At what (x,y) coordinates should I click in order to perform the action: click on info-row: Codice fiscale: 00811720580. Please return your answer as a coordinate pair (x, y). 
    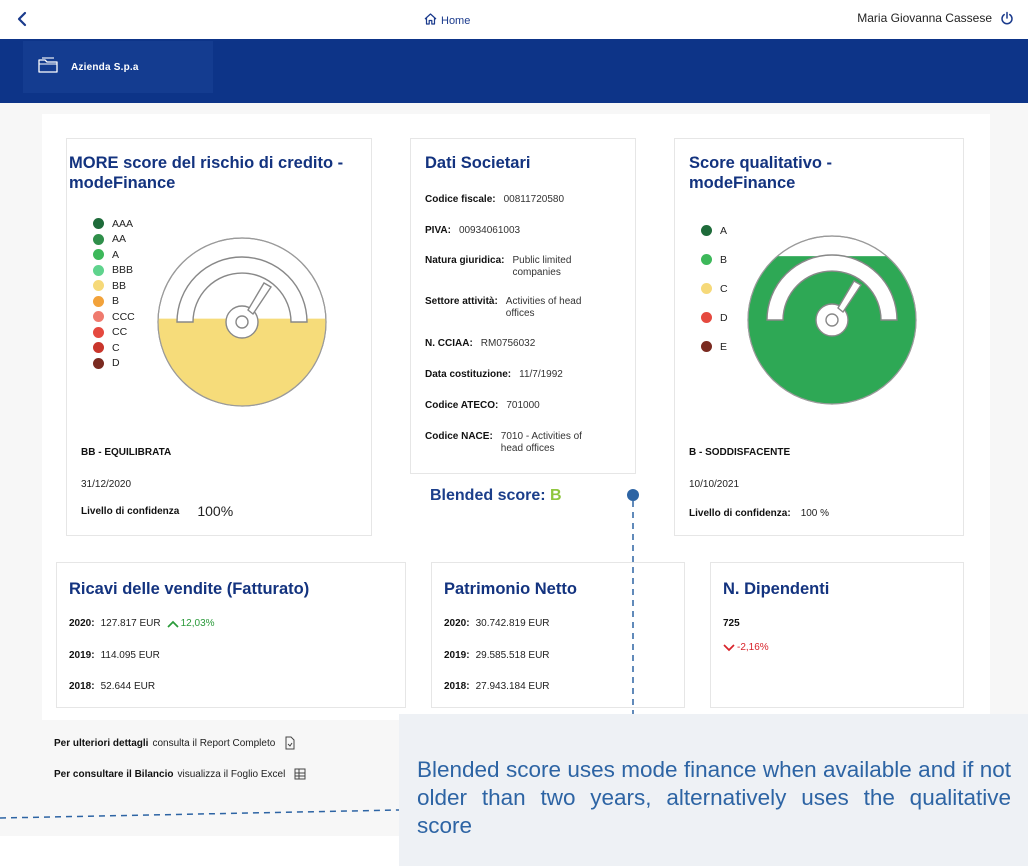
    Looking at the image, I should click on (494, 200).